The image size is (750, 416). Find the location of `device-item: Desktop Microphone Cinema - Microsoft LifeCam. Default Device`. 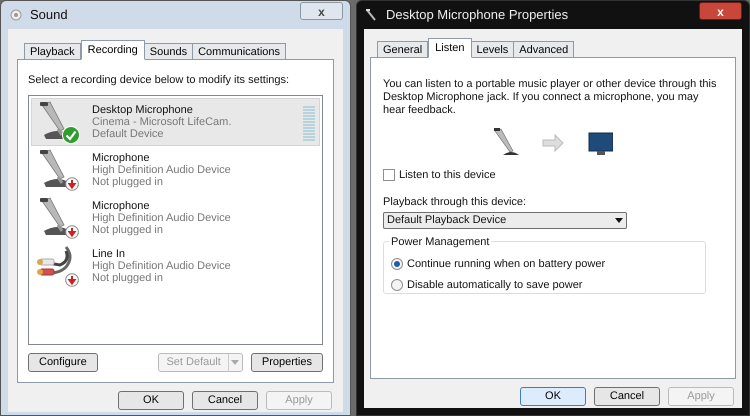

device-item: Desktop Microphone Cinema - Microsoft LifeCam. Default Device is located at coordinates (175, 122).